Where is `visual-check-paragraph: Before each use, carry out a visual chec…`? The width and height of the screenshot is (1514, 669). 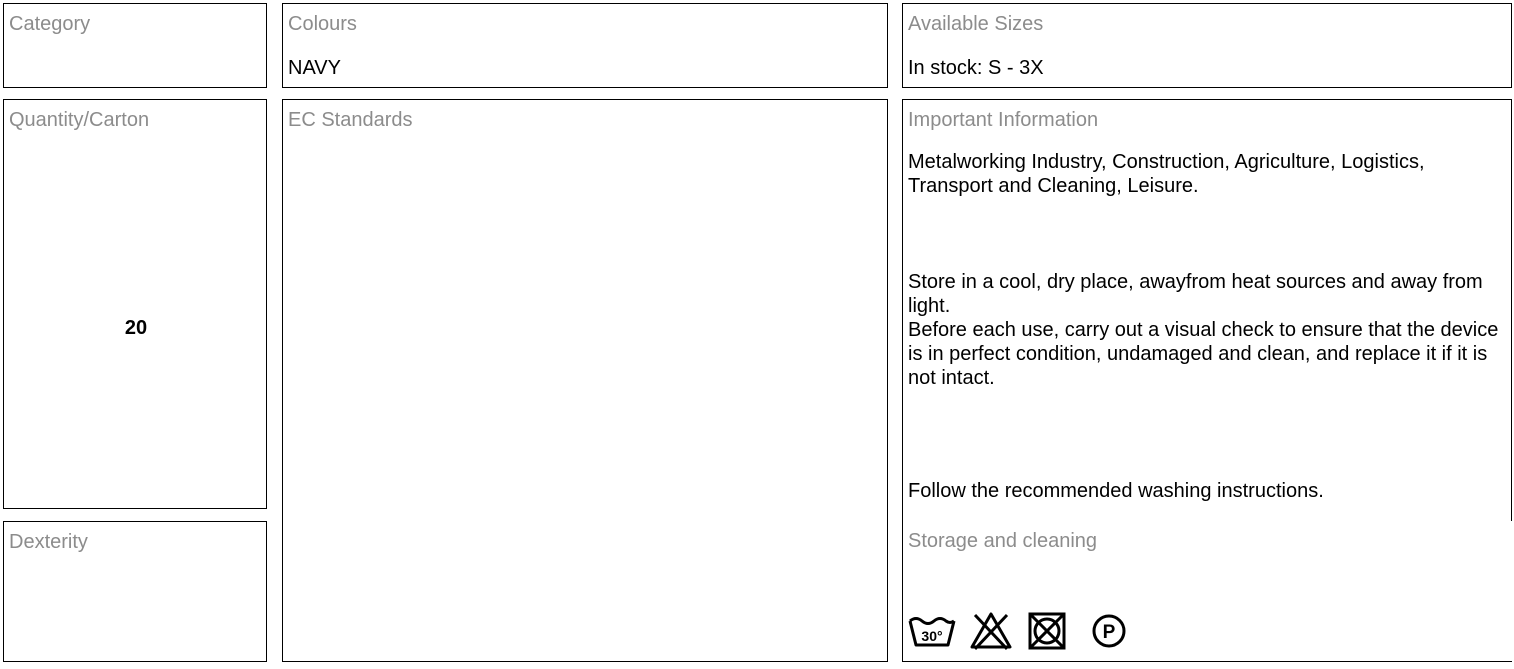 visual-check-paragraph: Before each use, carry out a visual chec… is located at coordinates (1203, 354).